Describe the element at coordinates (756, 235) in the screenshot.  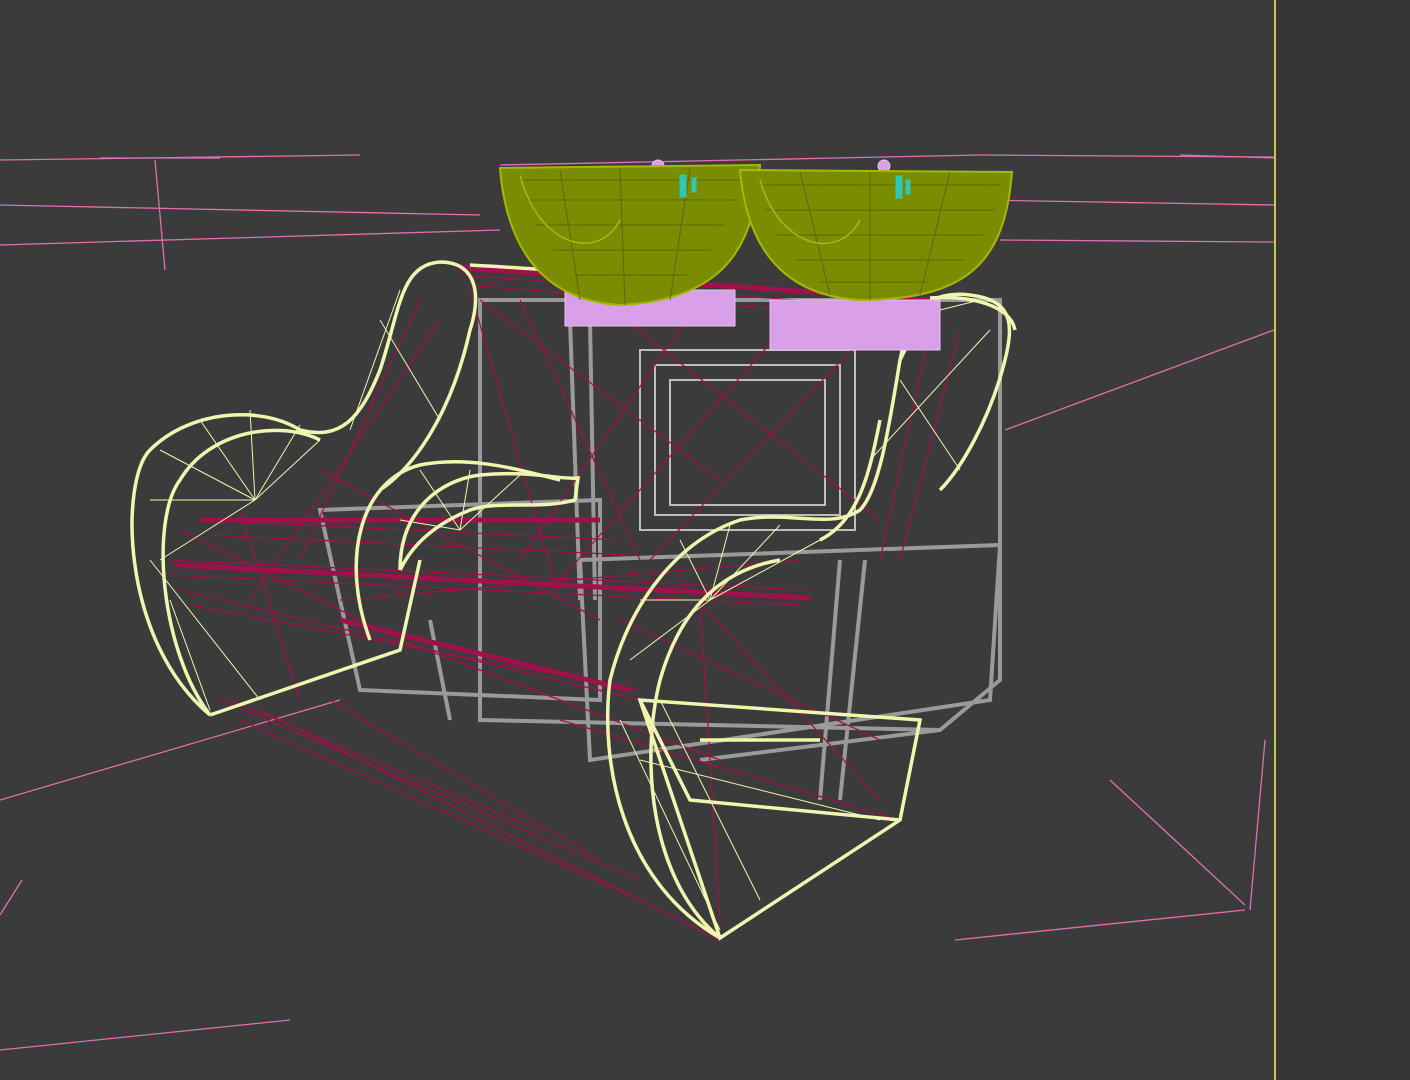
I see `wash-basin-bowls` at that location.